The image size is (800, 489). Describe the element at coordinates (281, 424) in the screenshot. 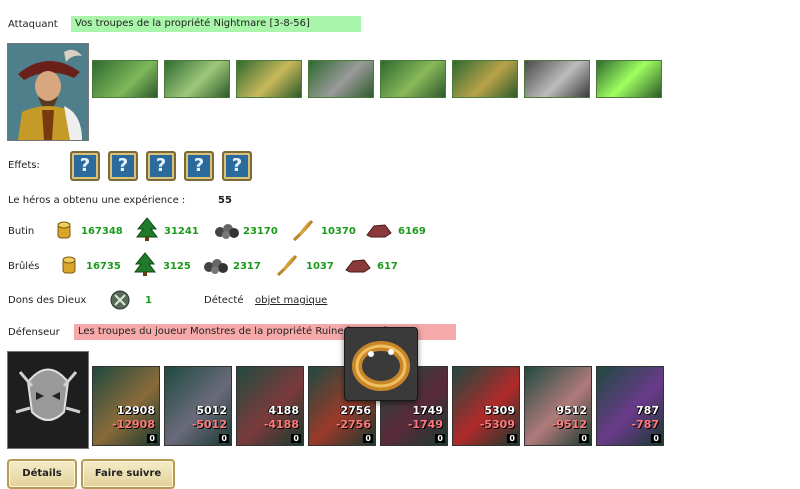

I see `unit-loss: -4188` at that location.